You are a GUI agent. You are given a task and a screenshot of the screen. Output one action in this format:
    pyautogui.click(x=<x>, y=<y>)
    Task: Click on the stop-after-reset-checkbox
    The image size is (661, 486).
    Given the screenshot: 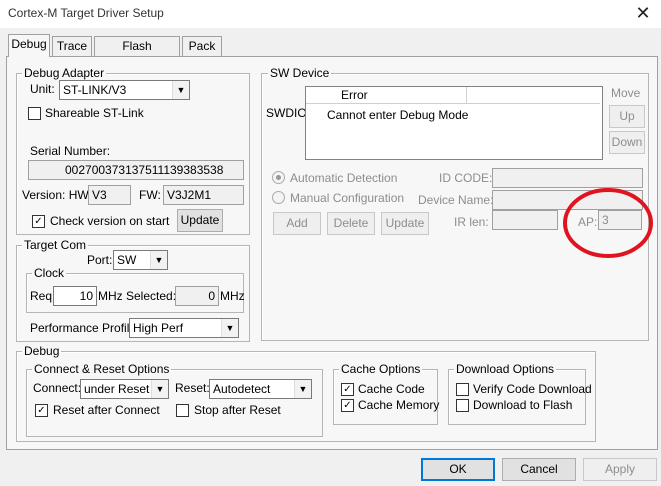 What is the action you would take?
    pyautogui.click(x=182, y=410)
    